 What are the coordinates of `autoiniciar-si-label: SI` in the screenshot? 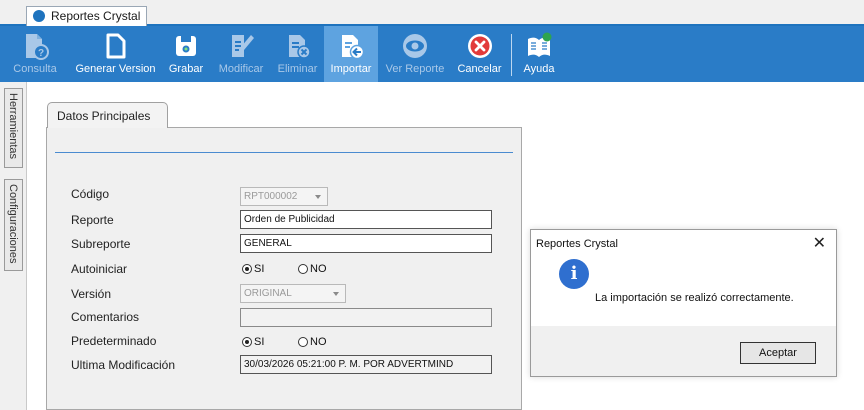 It's located at (259, 269).